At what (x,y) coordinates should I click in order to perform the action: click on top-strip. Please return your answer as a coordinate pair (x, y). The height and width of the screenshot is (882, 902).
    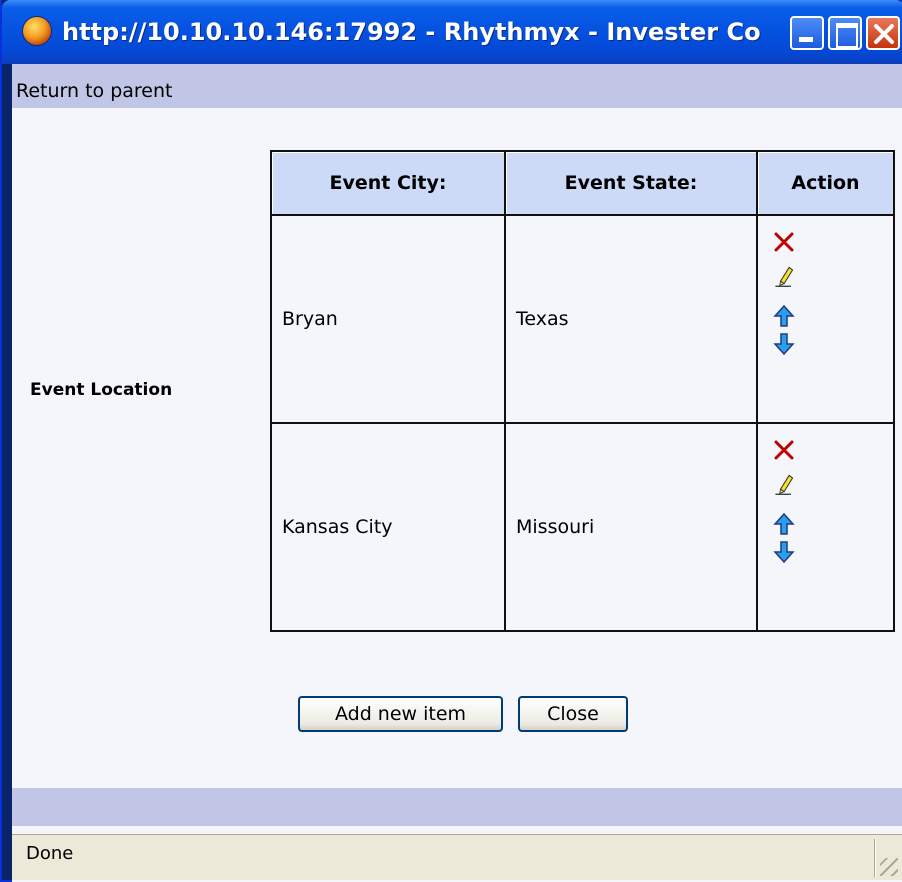
    Looking at the image, I should click on (457, 69).